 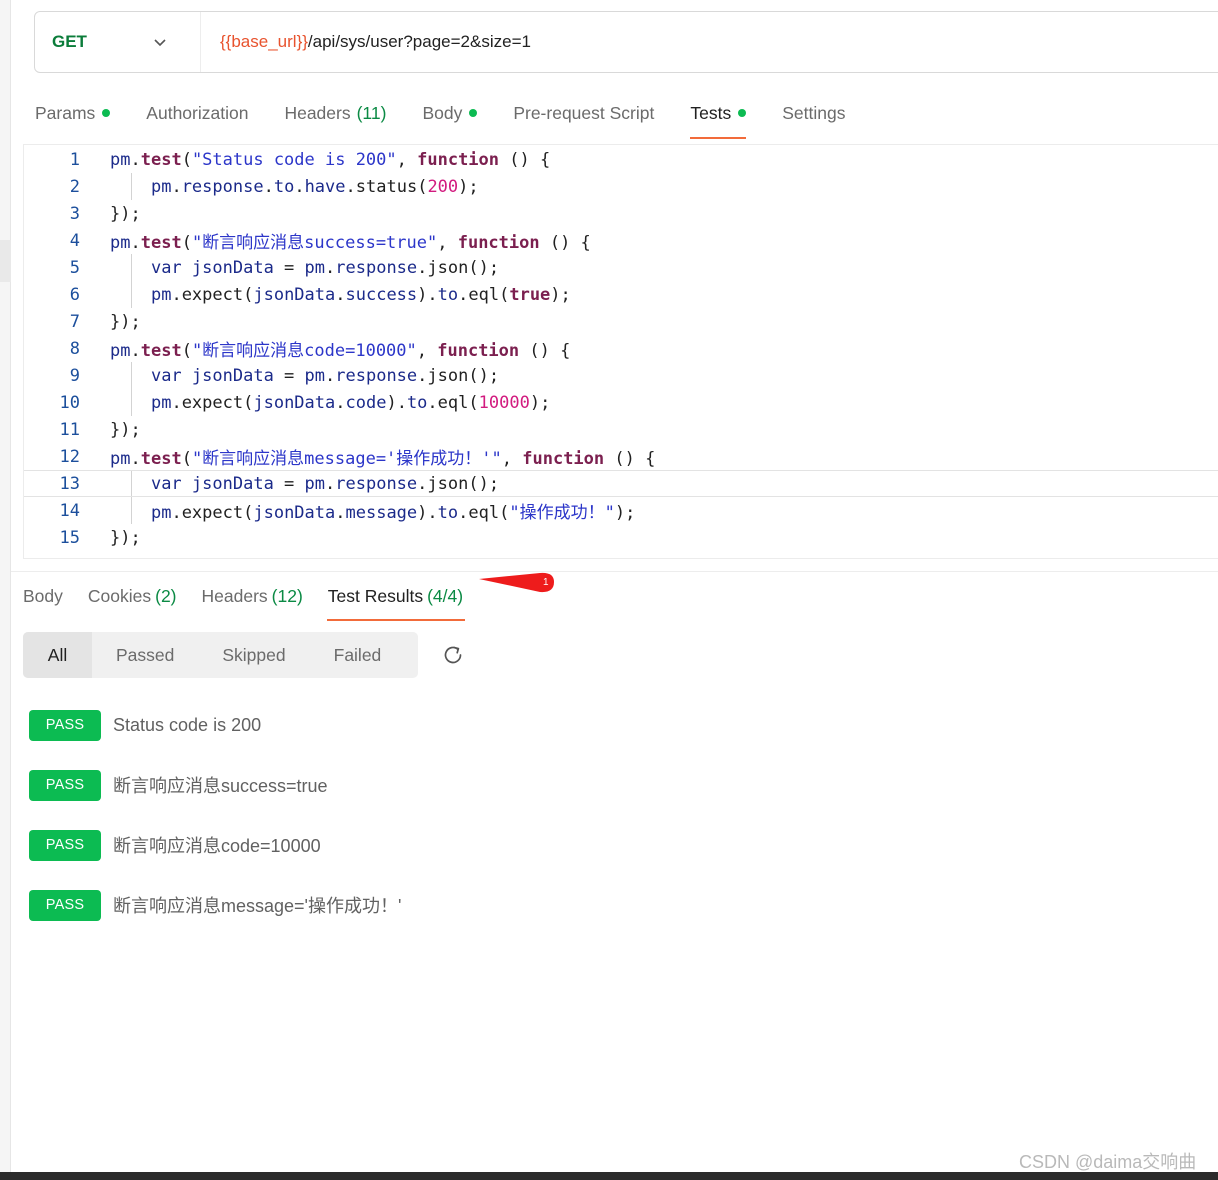 What do you see at coordinates (215, 905) in the screenshot?
I see `test-result-row: PASS 断言响应消息message='操作成功！'` at bounding box center [215, 905].